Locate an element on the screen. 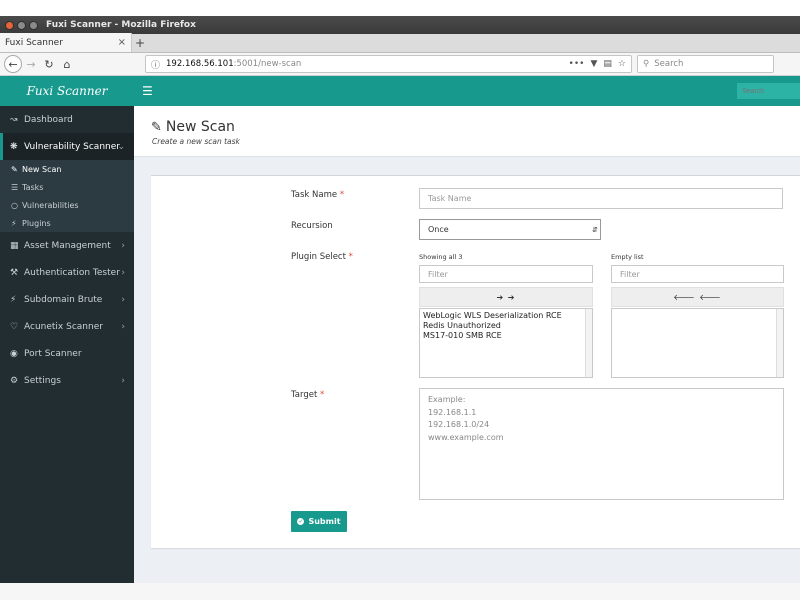 Image resolution: width=800 pixels, height=600 pixels. sidebar-item-label: Dashboard is located at coordinates (48, 119).